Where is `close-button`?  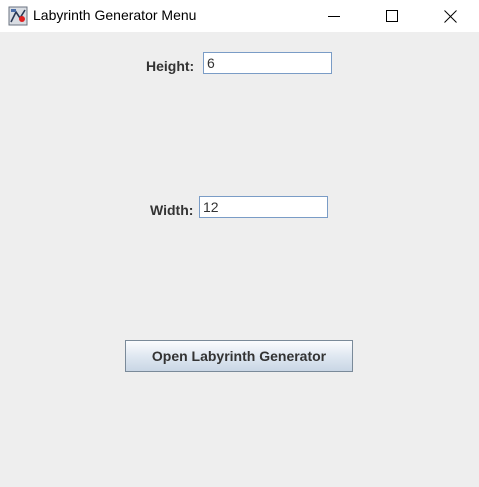
close-button is located at coordinates (450, 16).